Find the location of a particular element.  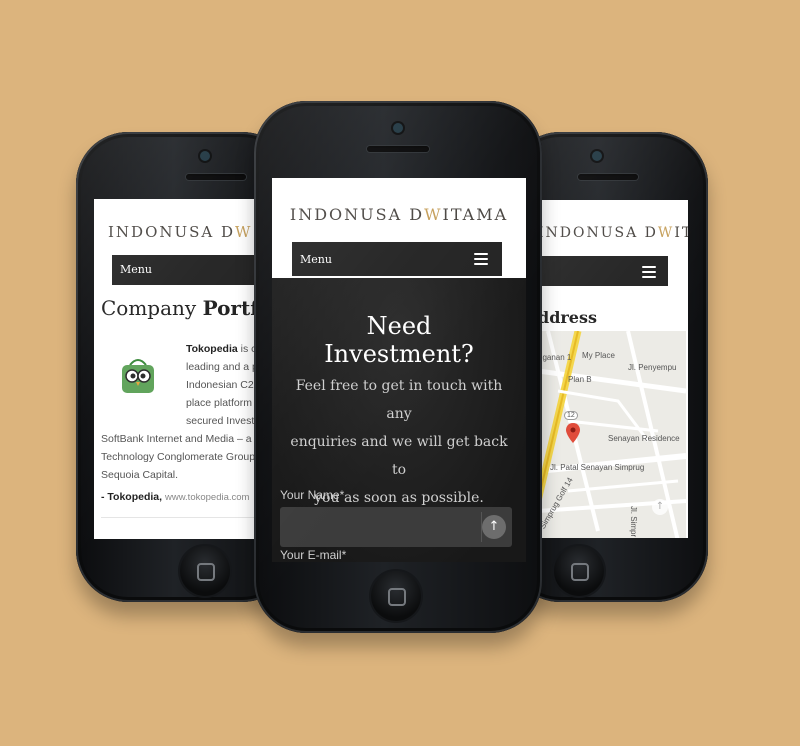

section-heading: Company Portfo is located at coordinates (187, 308).